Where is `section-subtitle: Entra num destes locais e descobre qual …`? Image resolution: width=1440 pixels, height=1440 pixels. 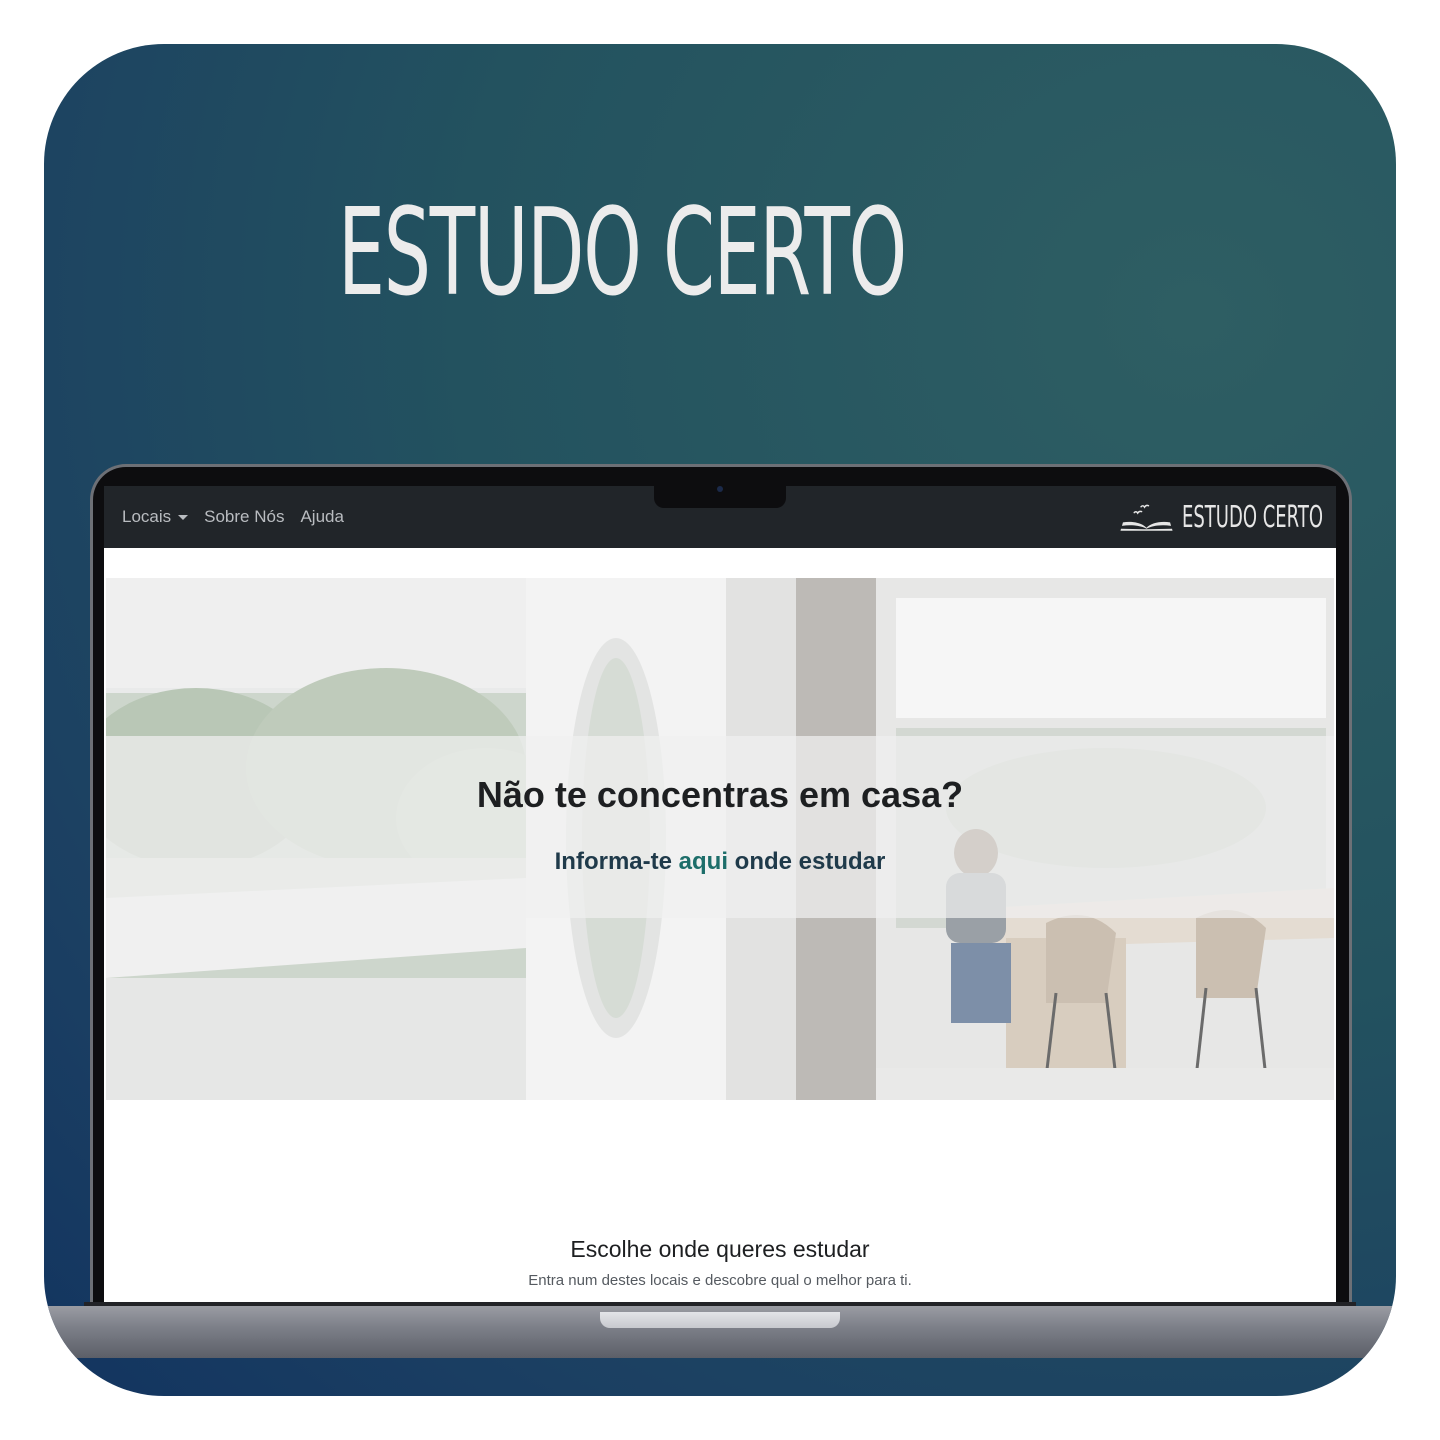 section-subtitle: Entra num destes locais e descobre qual … is located at coordinates (720, 1280).